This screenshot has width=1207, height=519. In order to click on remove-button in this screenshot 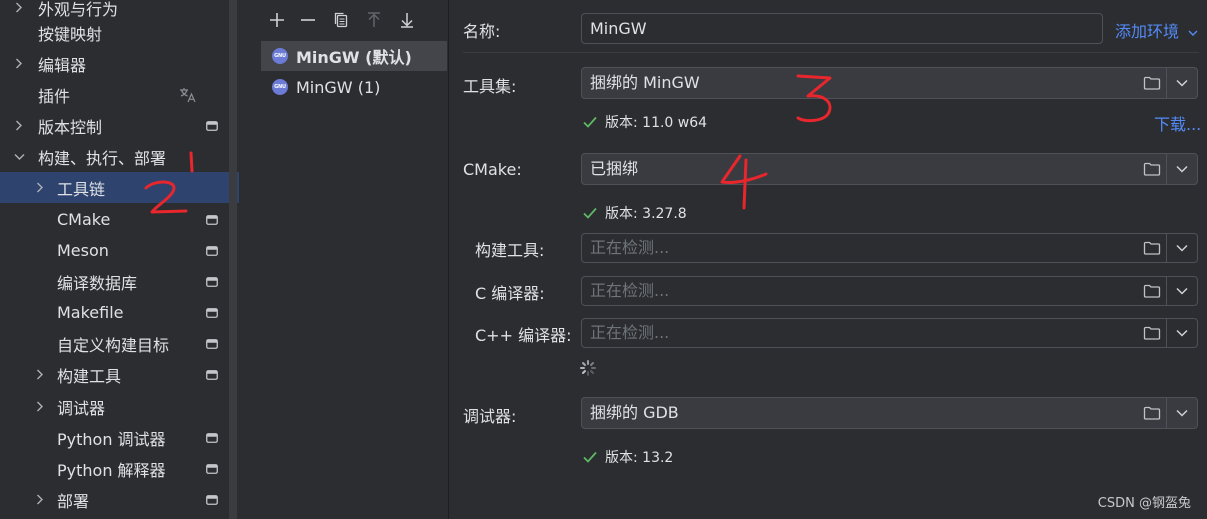, I will do `click(308, 20)`.